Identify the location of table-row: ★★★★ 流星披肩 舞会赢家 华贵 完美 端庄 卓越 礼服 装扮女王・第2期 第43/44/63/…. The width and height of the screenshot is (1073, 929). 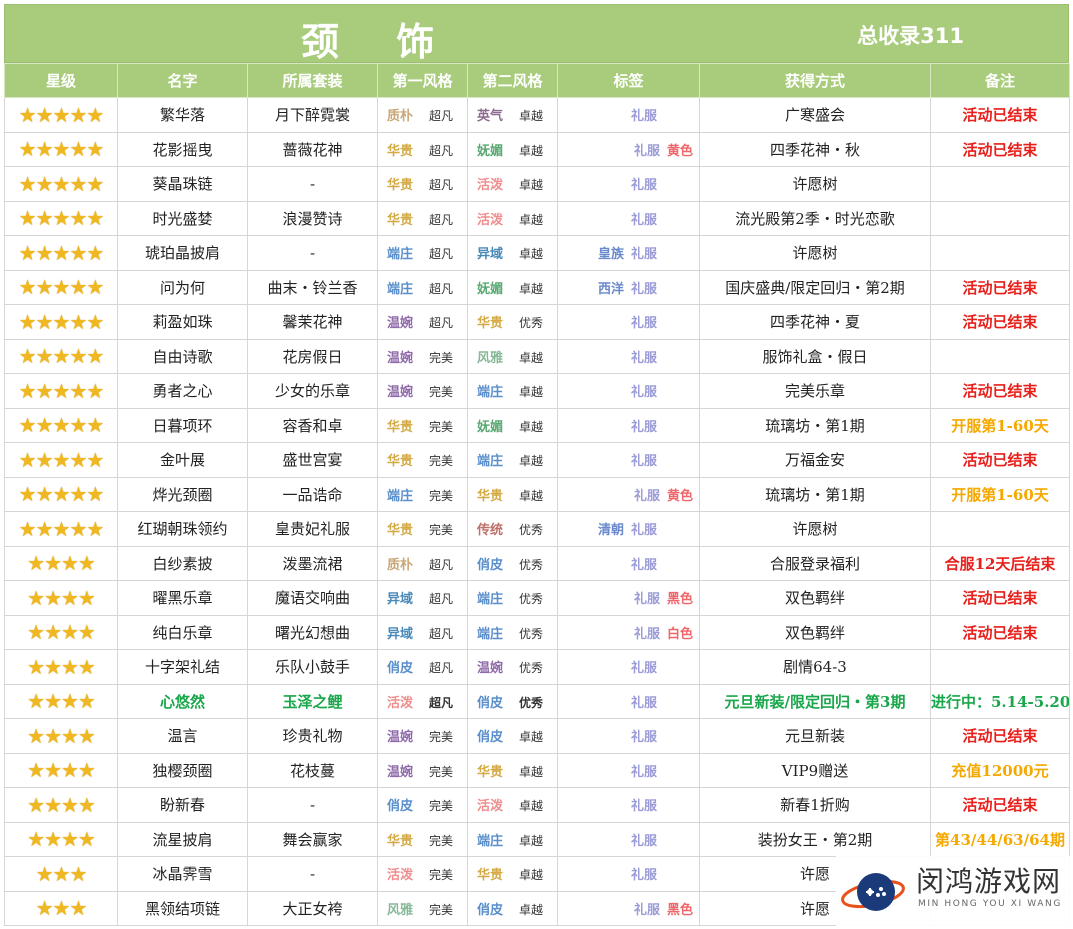
(537, 839).